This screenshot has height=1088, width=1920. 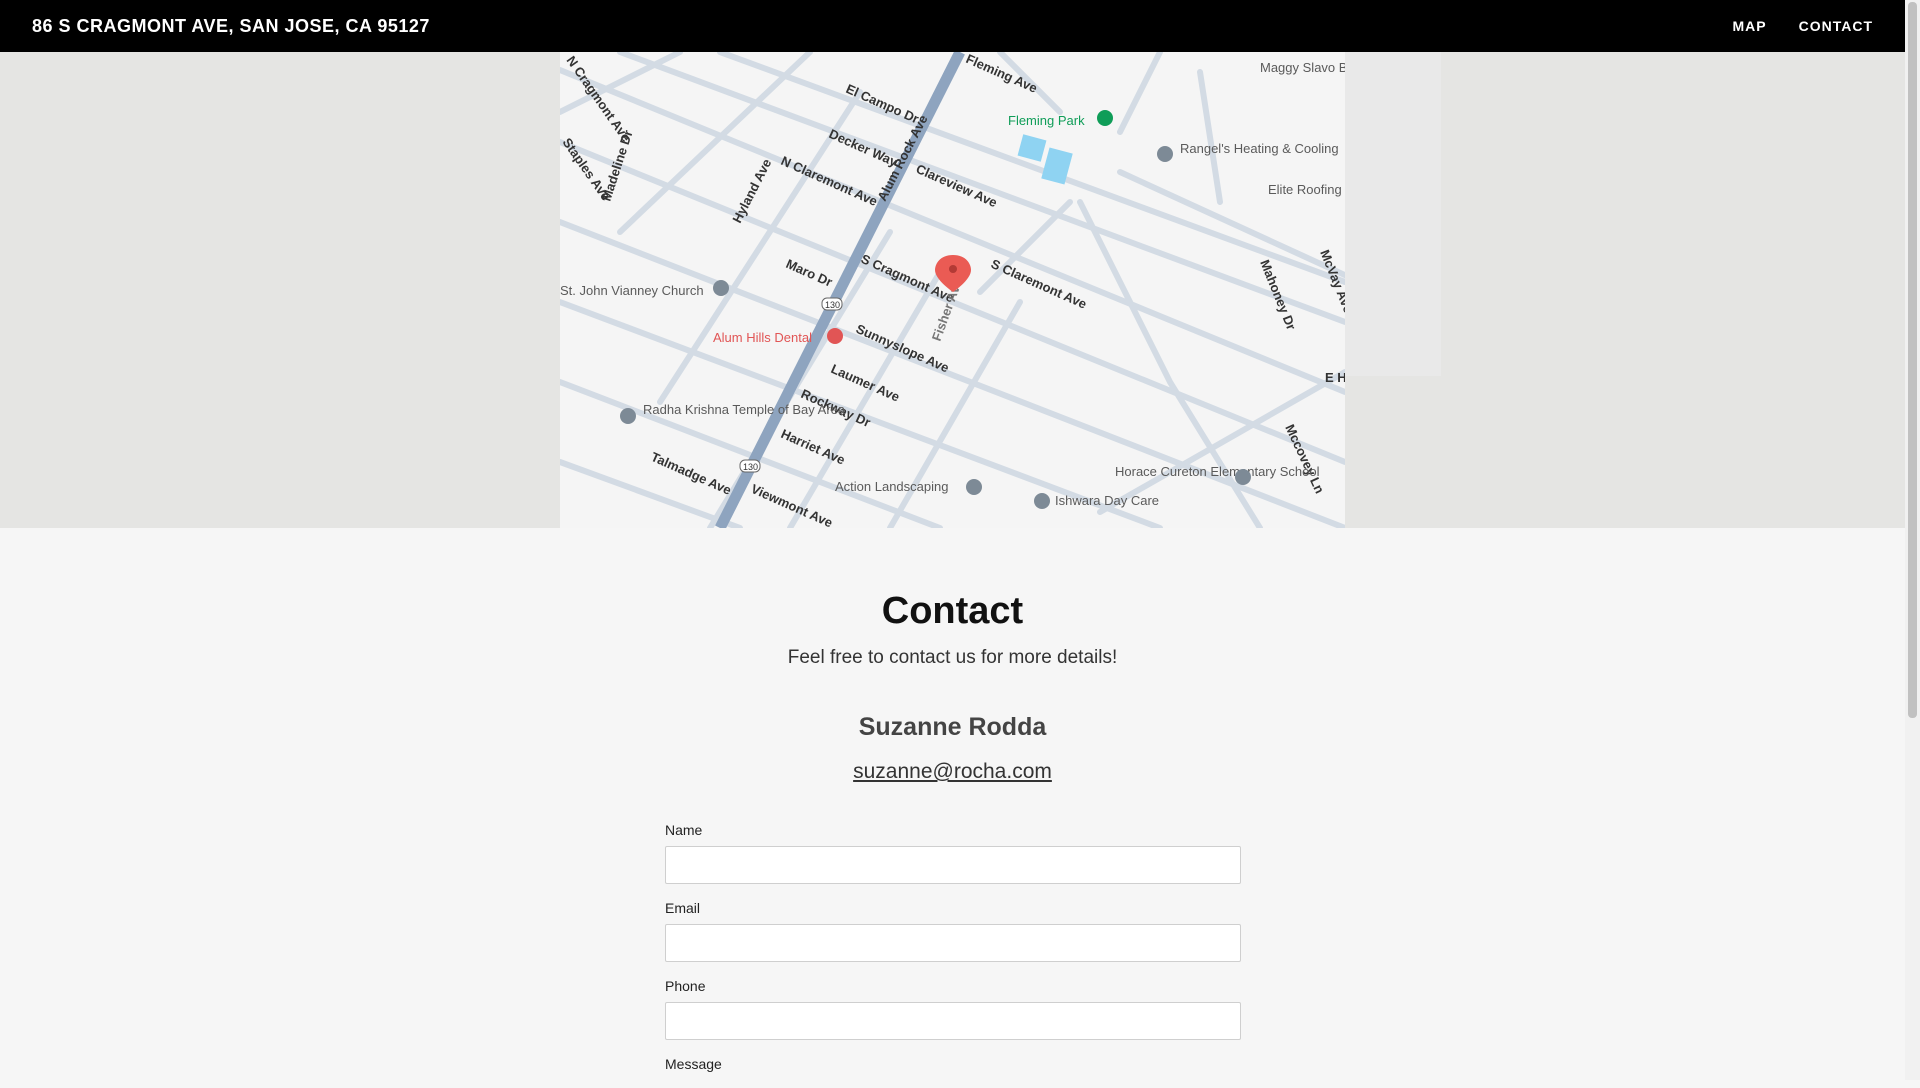 I want to click on poi-label-elite-roofing: Elite Roofing, so click(x=1305, y=189).